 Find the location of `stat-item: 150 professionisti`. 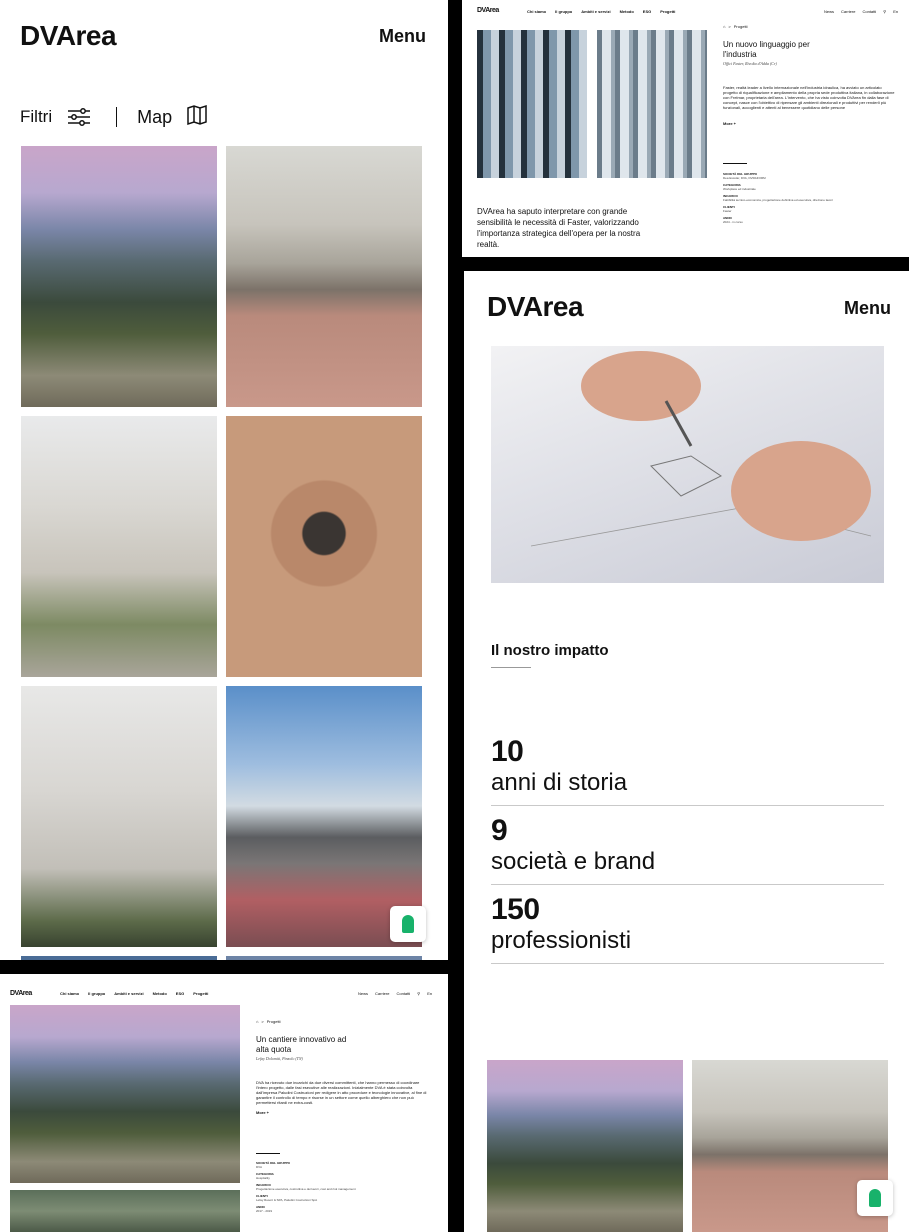

stat-item: 150 professionisti is located at coordinates (687, 928).